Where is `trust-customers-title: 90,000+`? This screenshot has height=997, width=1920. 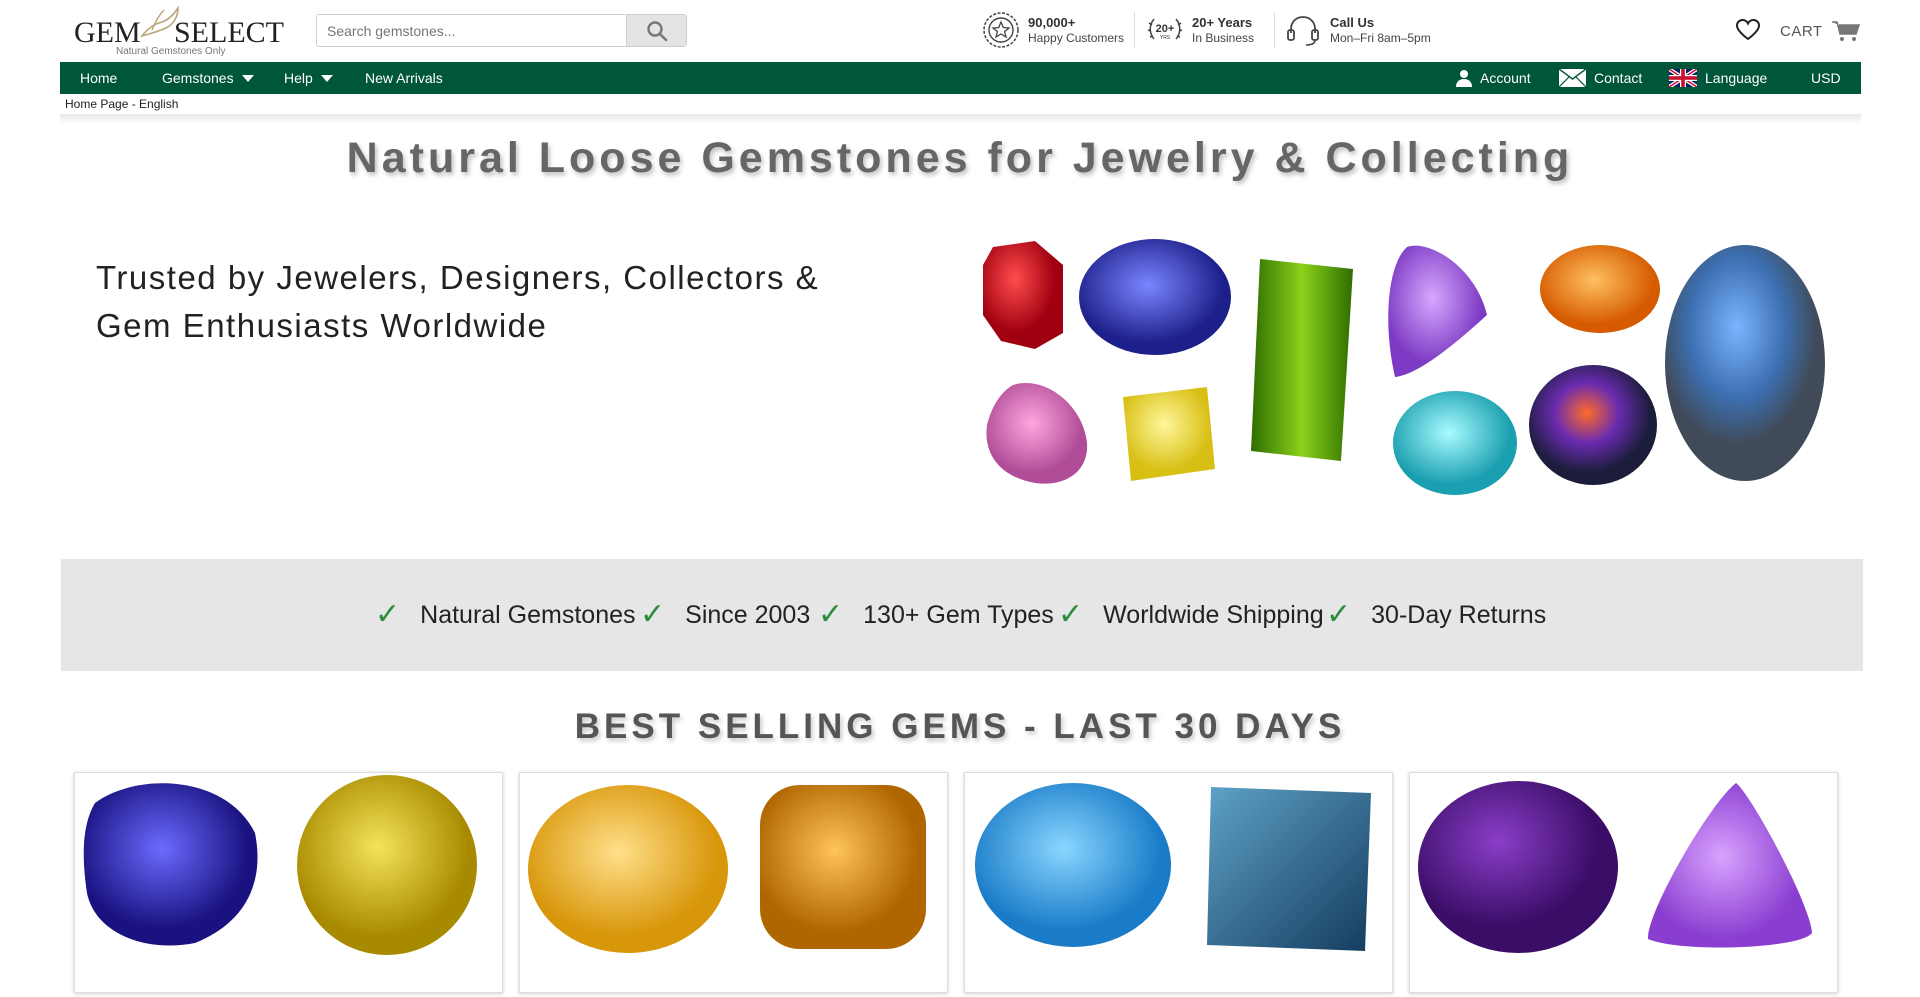
trust-customers-title: 90,000+ is located at coordinates (1052, 22).